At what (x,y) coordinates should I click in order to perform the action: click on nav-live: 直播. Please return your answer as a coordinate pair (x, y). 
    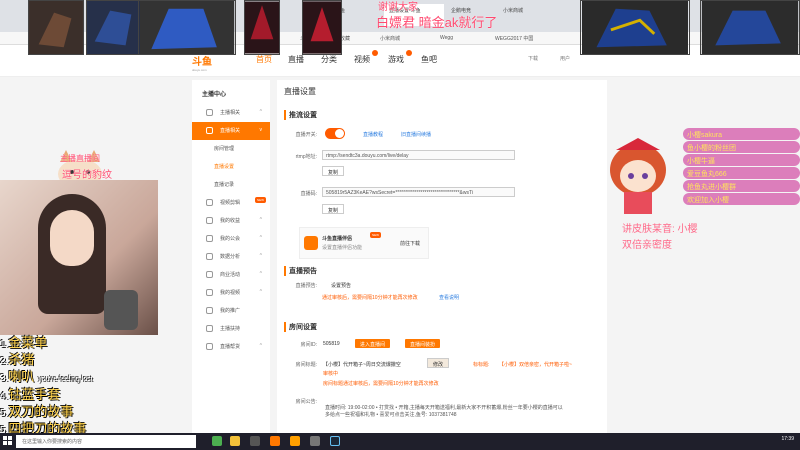
    Looking at the image, I should click on (296, 59).